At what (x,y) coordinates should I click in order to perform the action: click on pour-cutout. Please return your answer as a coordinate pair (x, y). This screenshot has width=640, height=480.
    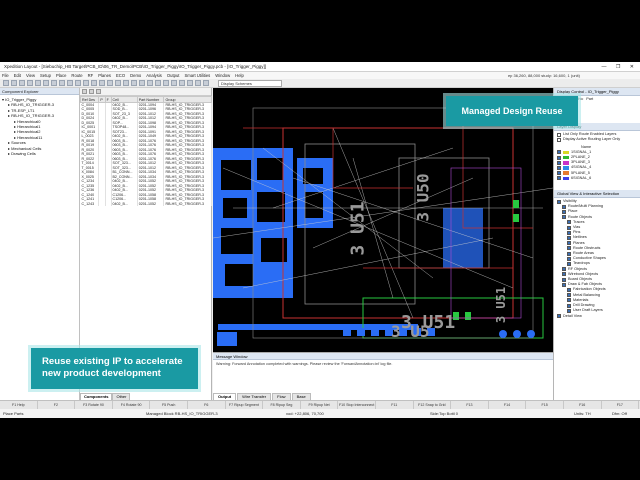
    Looking at the image, I should click on (313, 176).